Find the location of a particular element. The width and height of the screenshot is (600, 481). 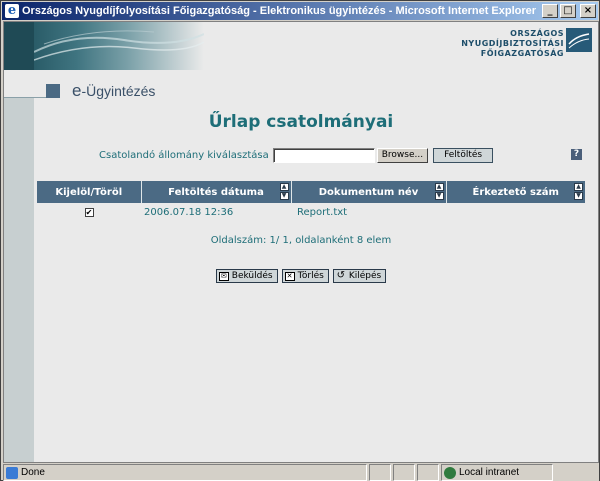

logo-line-3: FŐIGAZGATÓSÁG is located at coordinates (522, 53).